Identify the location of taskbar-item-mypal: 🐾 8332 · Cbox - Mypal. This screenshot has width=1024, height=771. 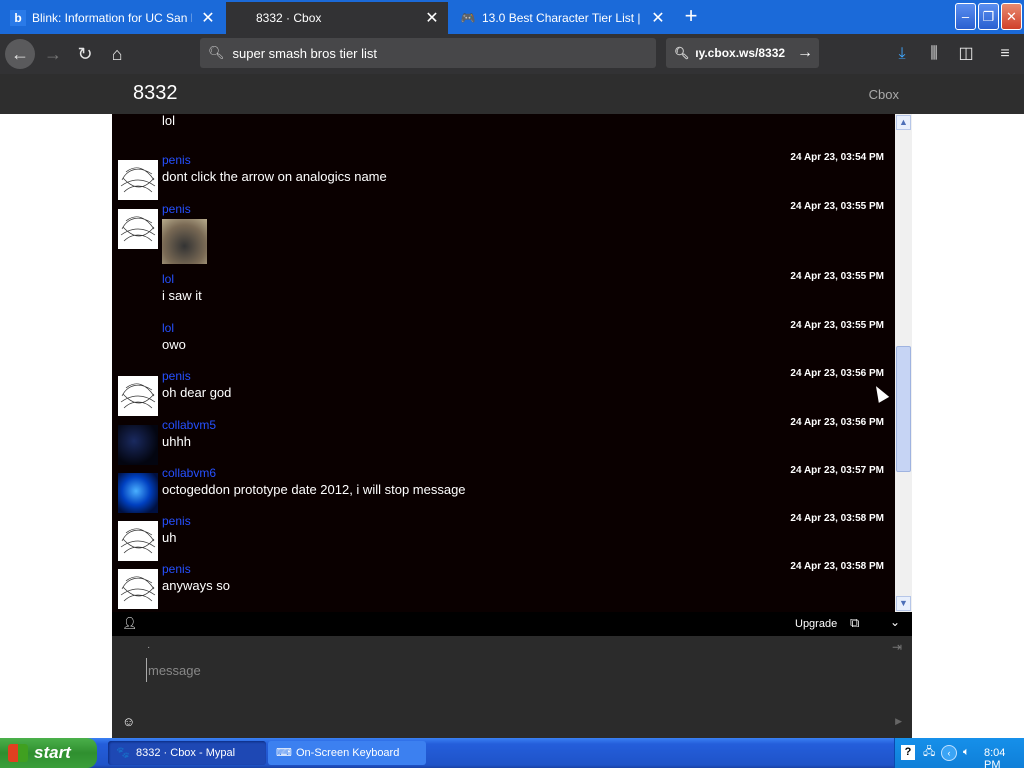
(187, 753).